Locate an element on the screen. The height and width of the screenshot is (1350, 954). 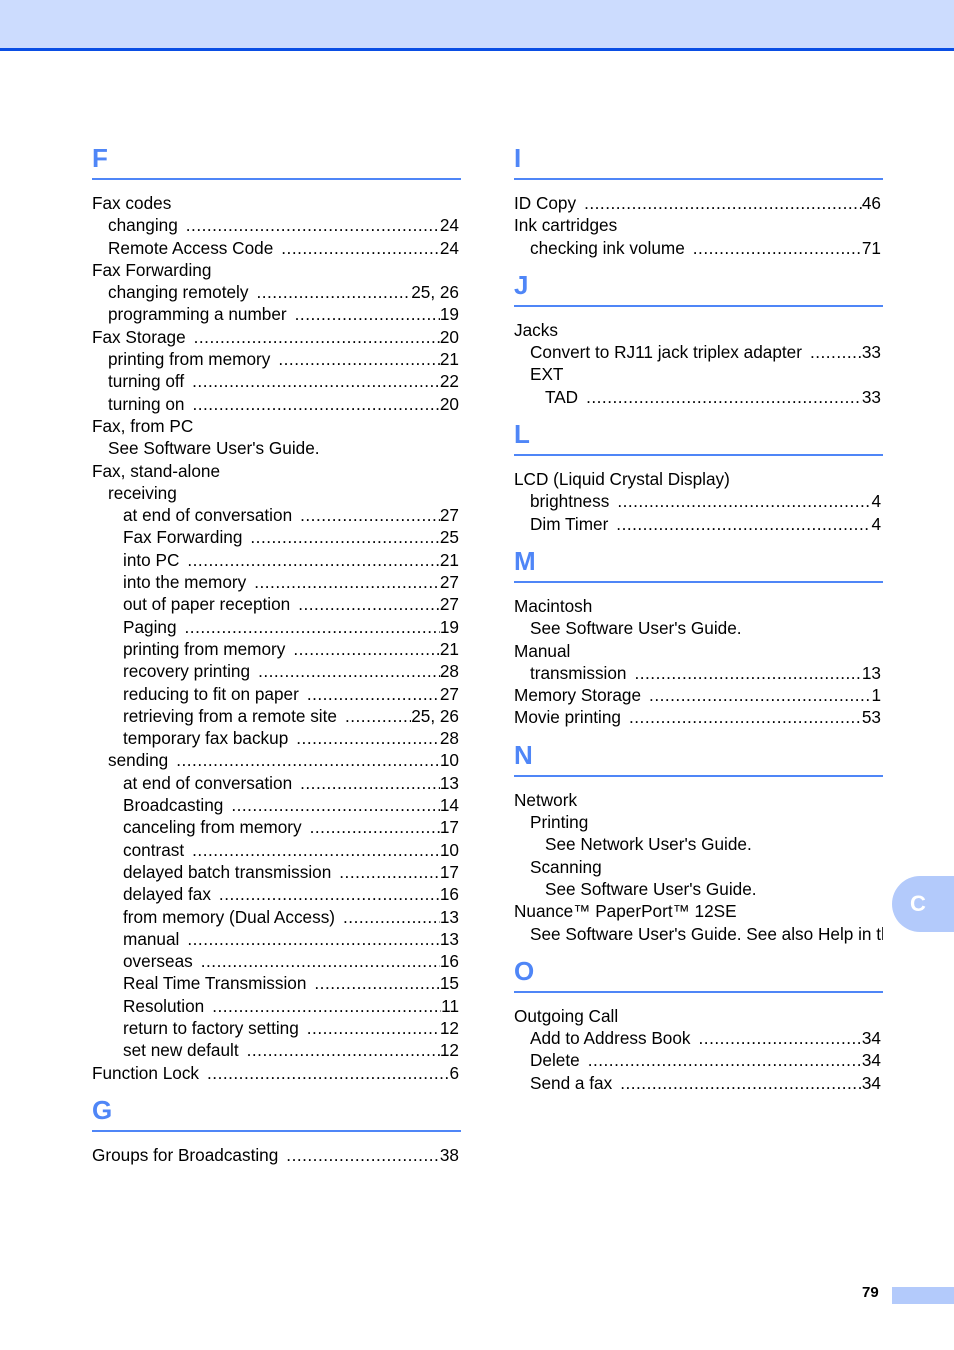
index-entry: canceling from memory 17 is located at coordinates (276, 827).